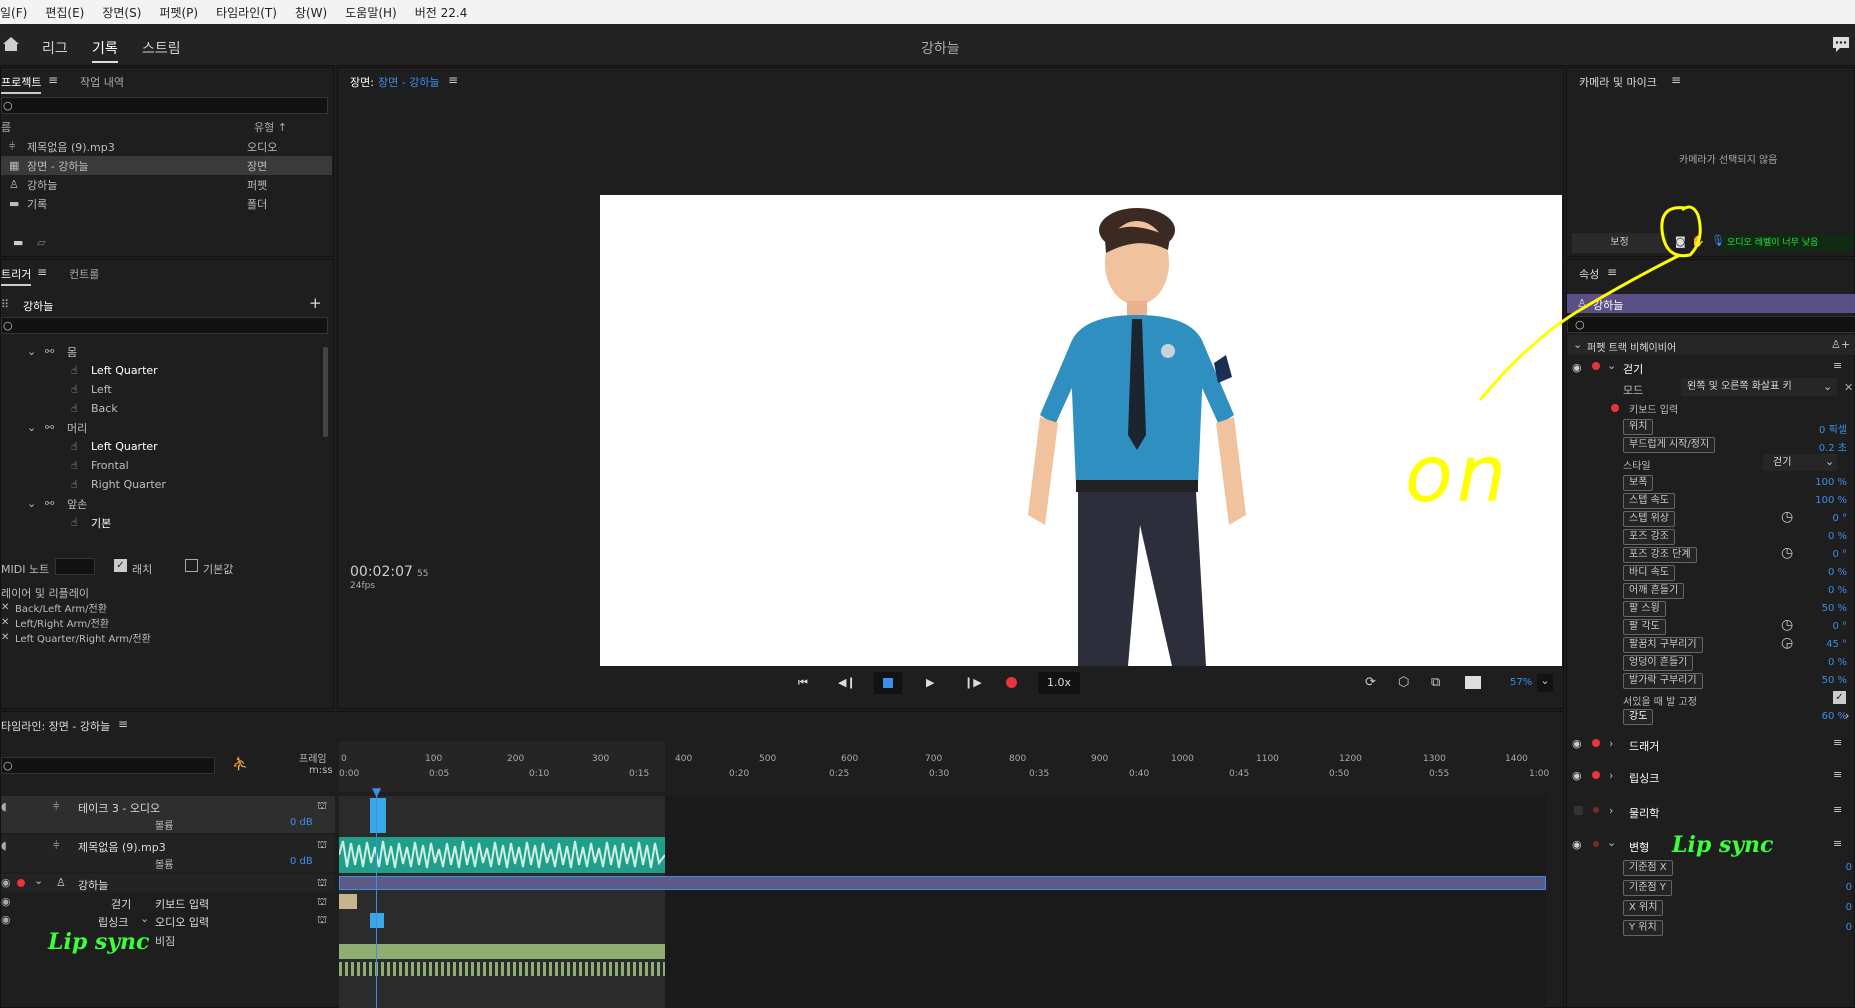 This screenshot has width=1855, height=1008. I want to click on project-search-input: ○, so click(164, 105).